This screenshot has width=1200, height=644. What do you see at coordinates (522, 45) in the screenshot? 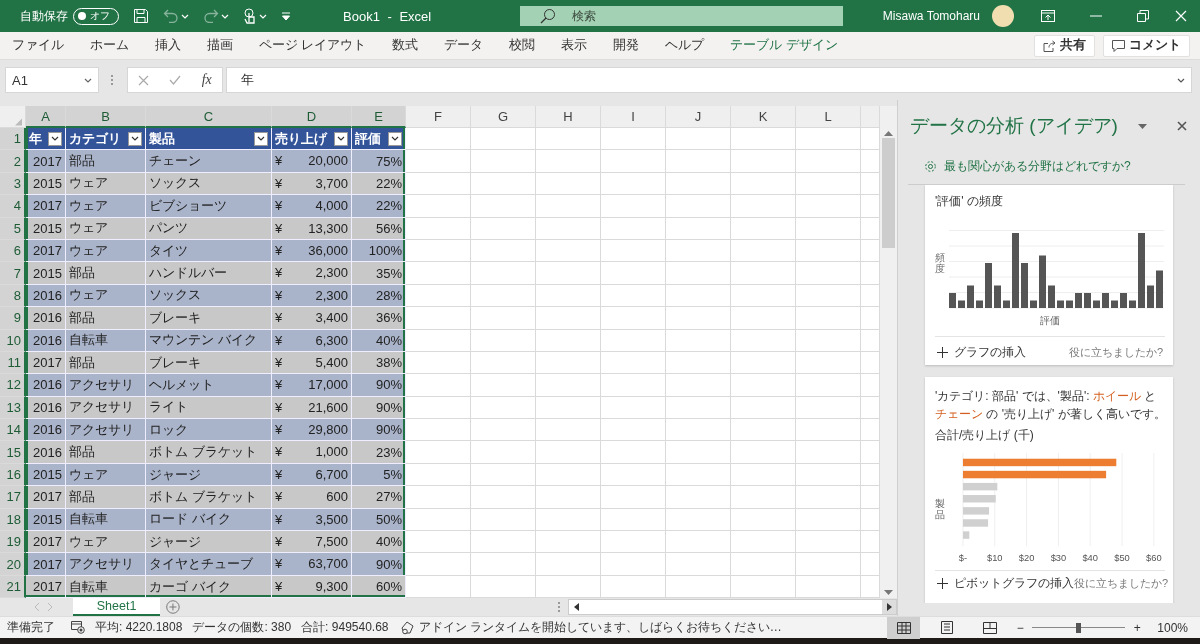
I see `ribbon-tab: 校閲` at bounding box center [522, 45].